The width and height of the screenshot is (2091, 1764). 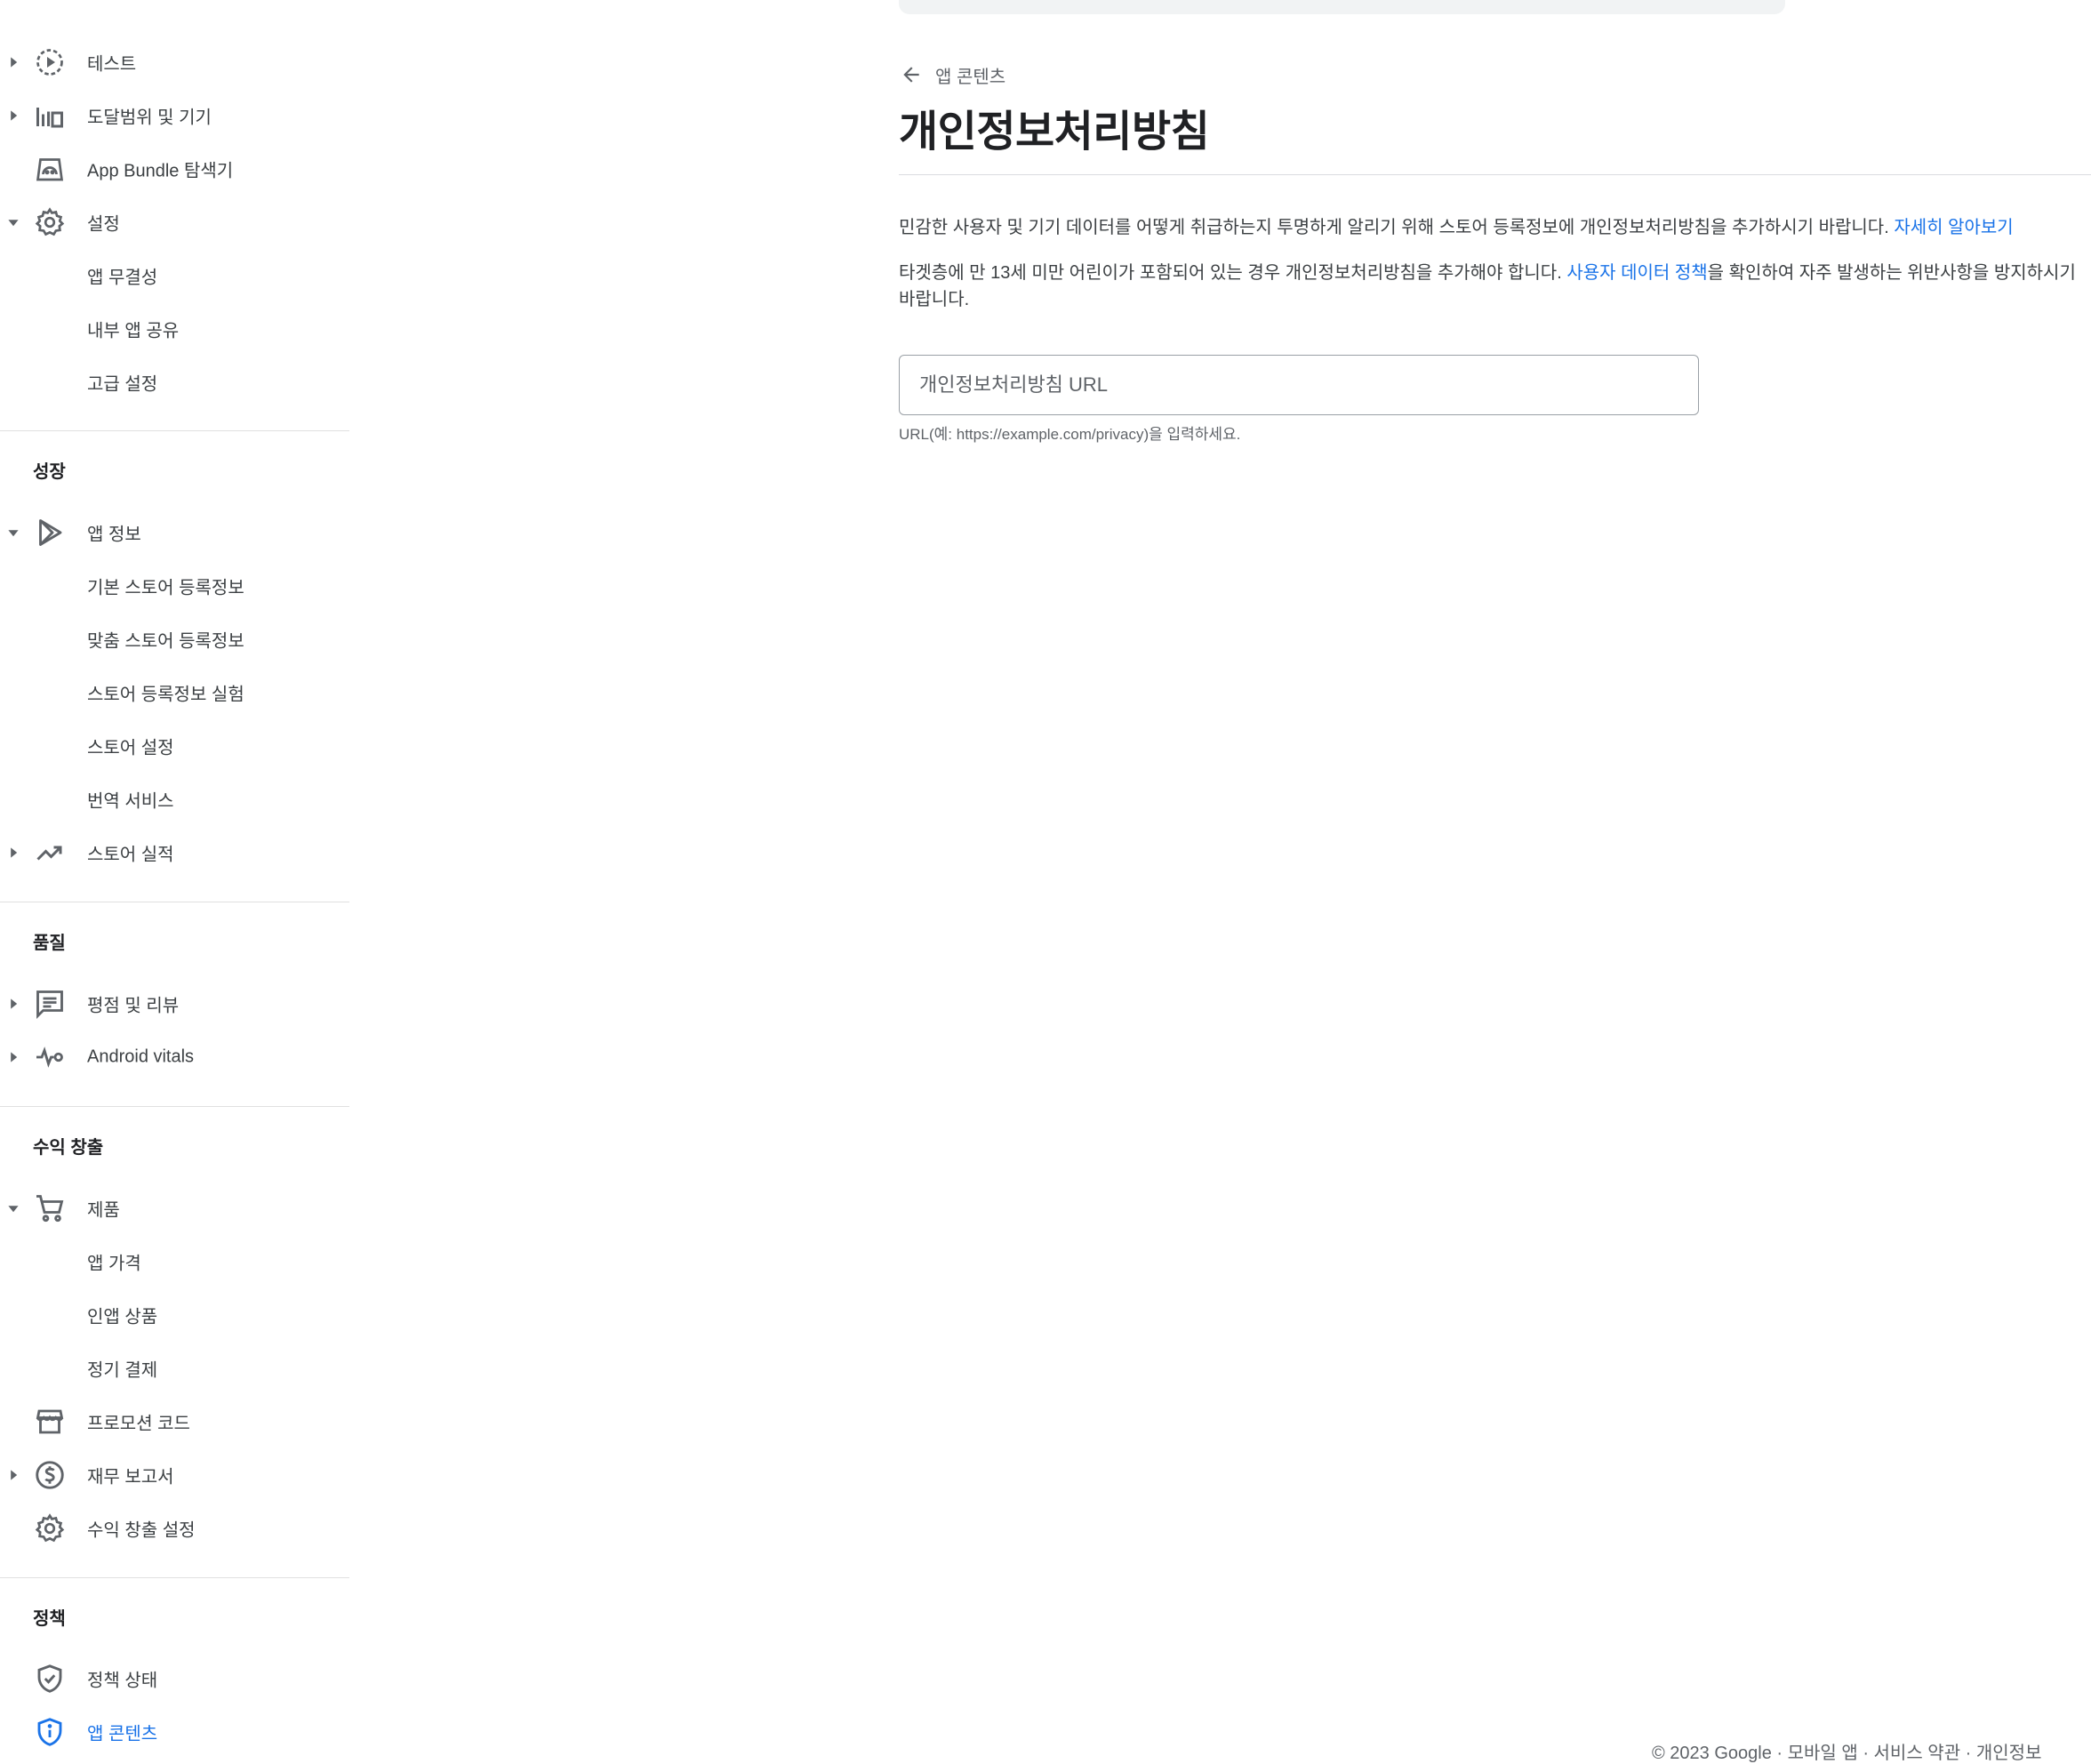 I want to click on sidebar-item-custom-store-listing: 맞춤 스토어 등록정보, so click(x=174, y=640).